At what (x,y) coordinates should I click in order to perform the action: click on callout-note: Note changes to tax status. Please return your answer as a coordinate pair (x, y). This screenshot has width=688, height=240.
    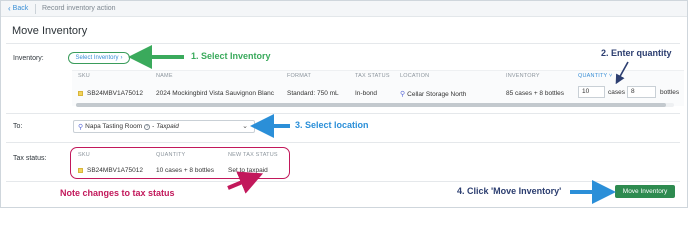
    Looking at the image, I should click on (117, 193).